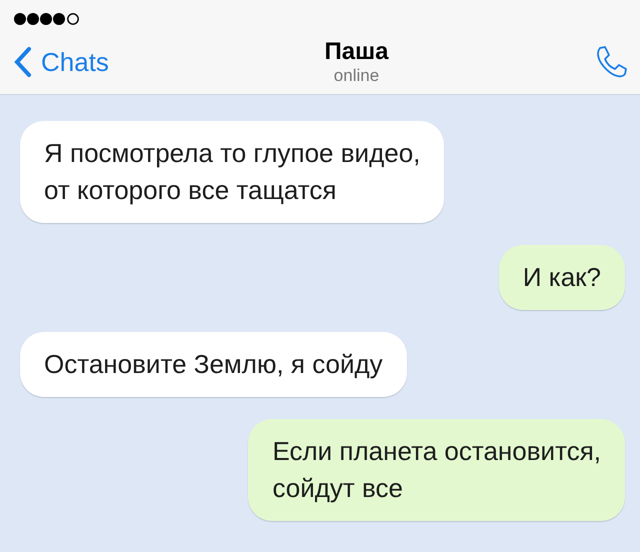 The height and width of the screenshot is (552, 640). I want to click on presence-status: online, so click(357, 76).